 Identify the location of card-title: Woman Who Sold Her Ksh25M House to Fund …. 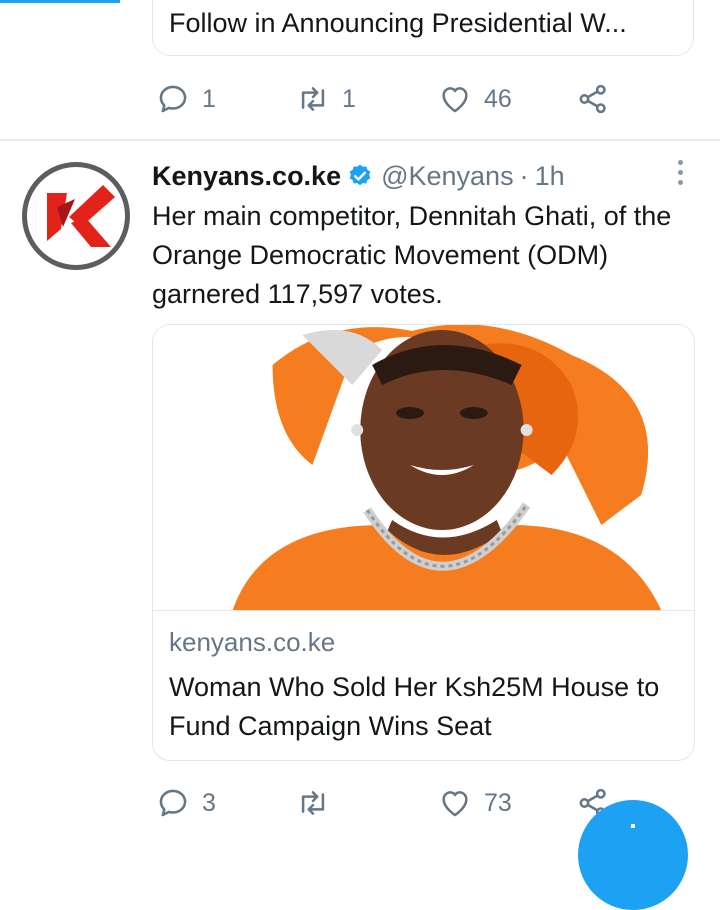
(414, 706).